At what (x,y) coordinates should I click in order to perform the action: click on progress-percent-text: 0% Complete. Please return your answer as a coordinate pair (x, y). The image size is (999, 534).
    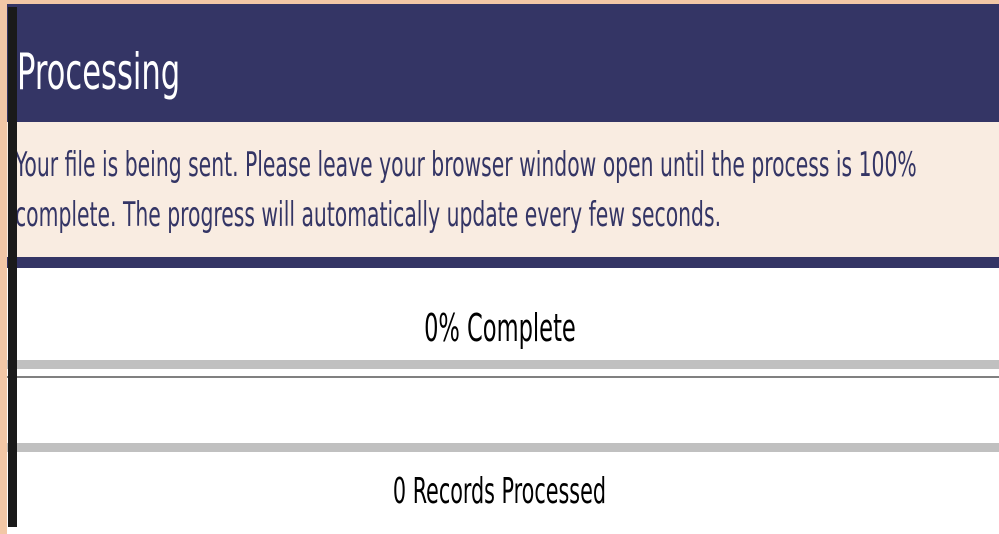
    Looking at the image, I should click on (499, 328).